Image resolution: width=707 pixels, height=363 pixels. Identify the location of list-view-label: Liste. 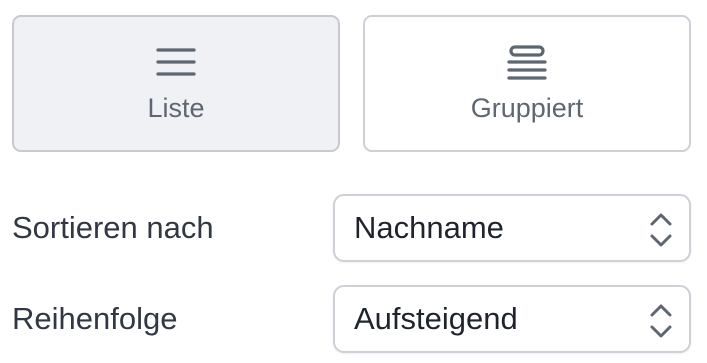
(176, 108).